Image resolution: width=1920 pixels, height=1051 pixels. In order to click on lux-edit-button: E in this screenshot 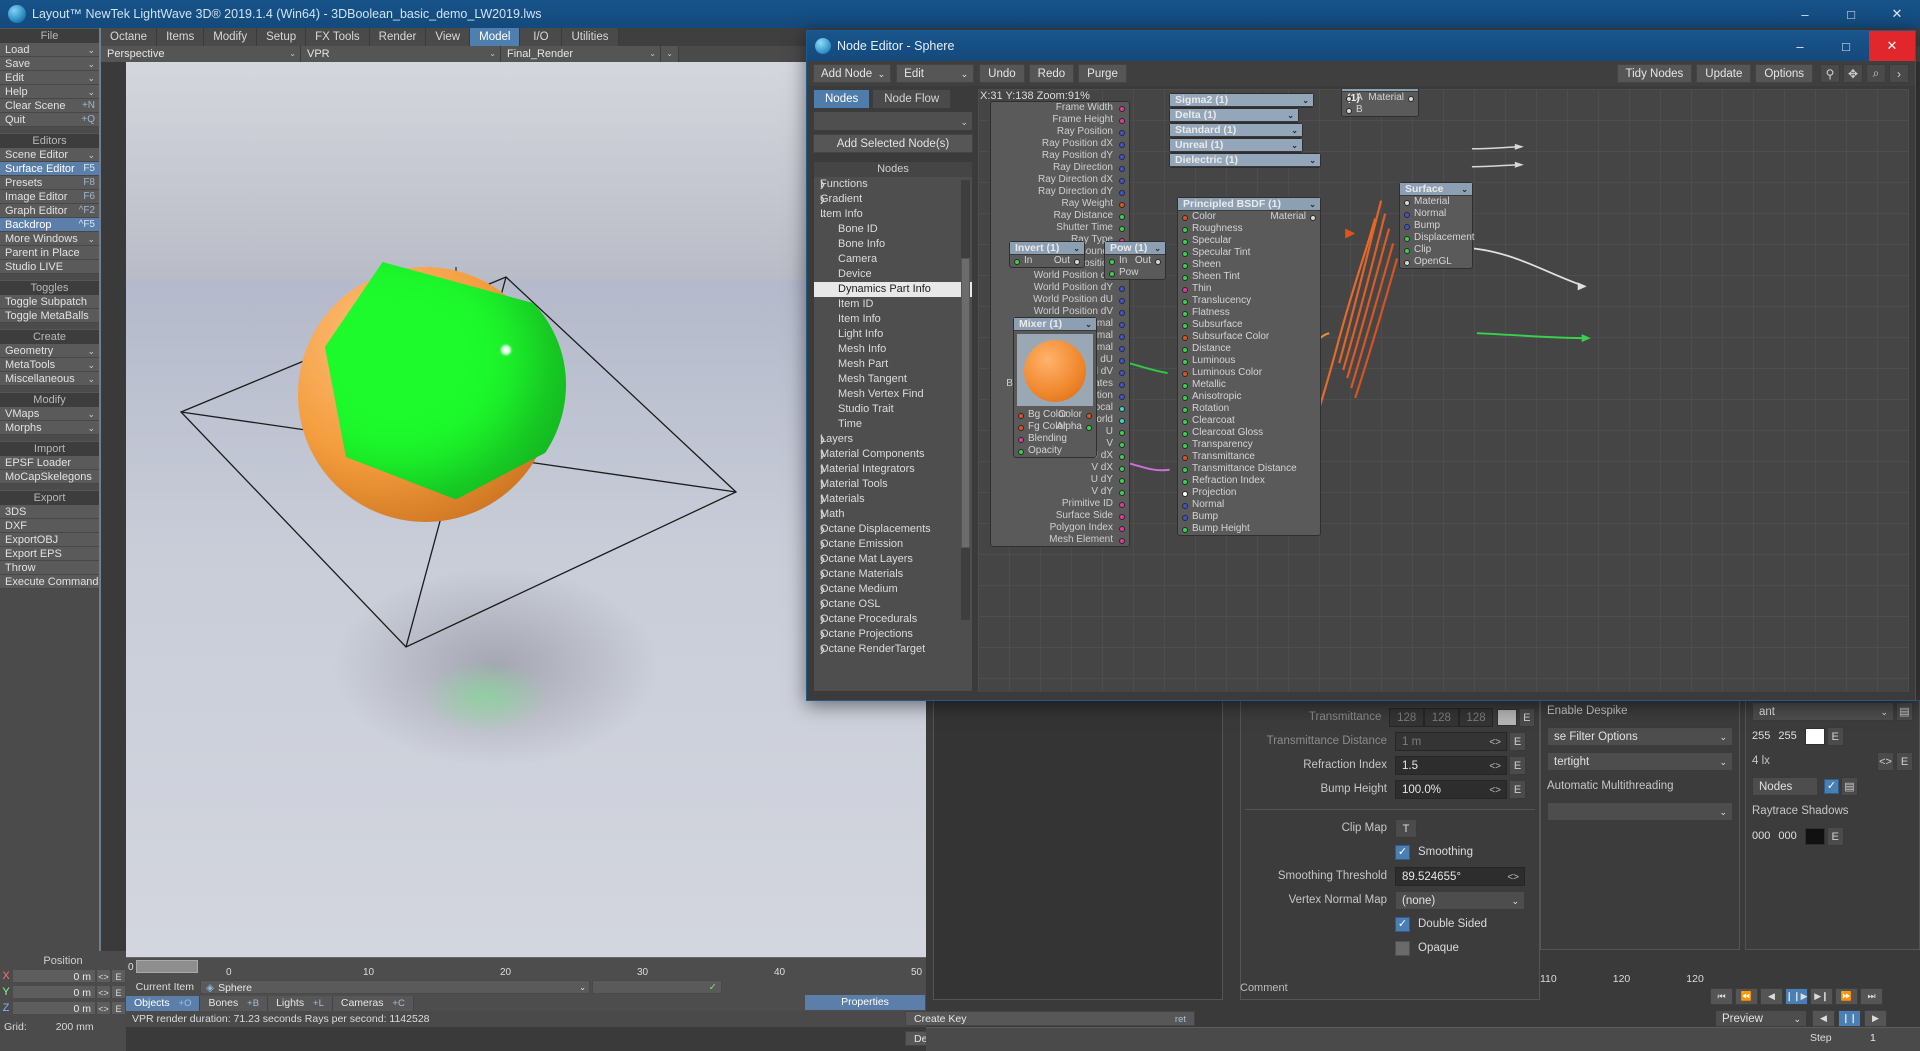, I will do `click(1904, 761)`.